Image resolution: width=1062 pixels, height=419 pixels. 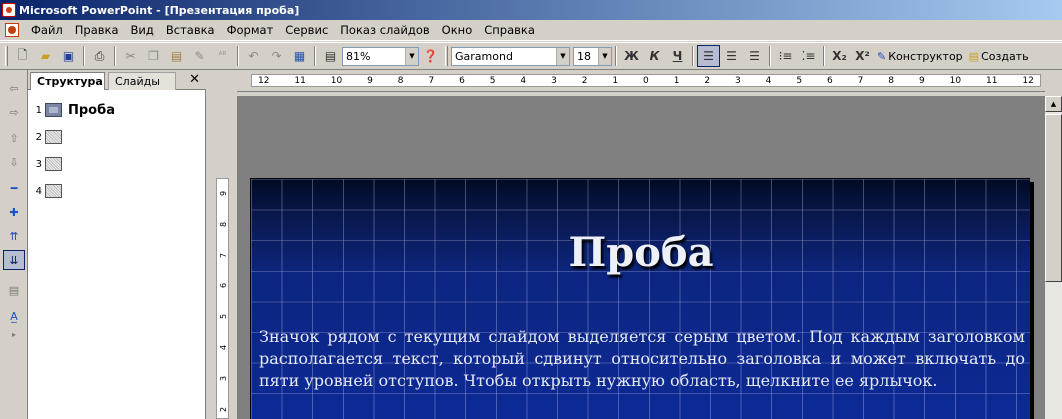 I want to click on outline-slide-2: 2, so click(x=50, y=137).